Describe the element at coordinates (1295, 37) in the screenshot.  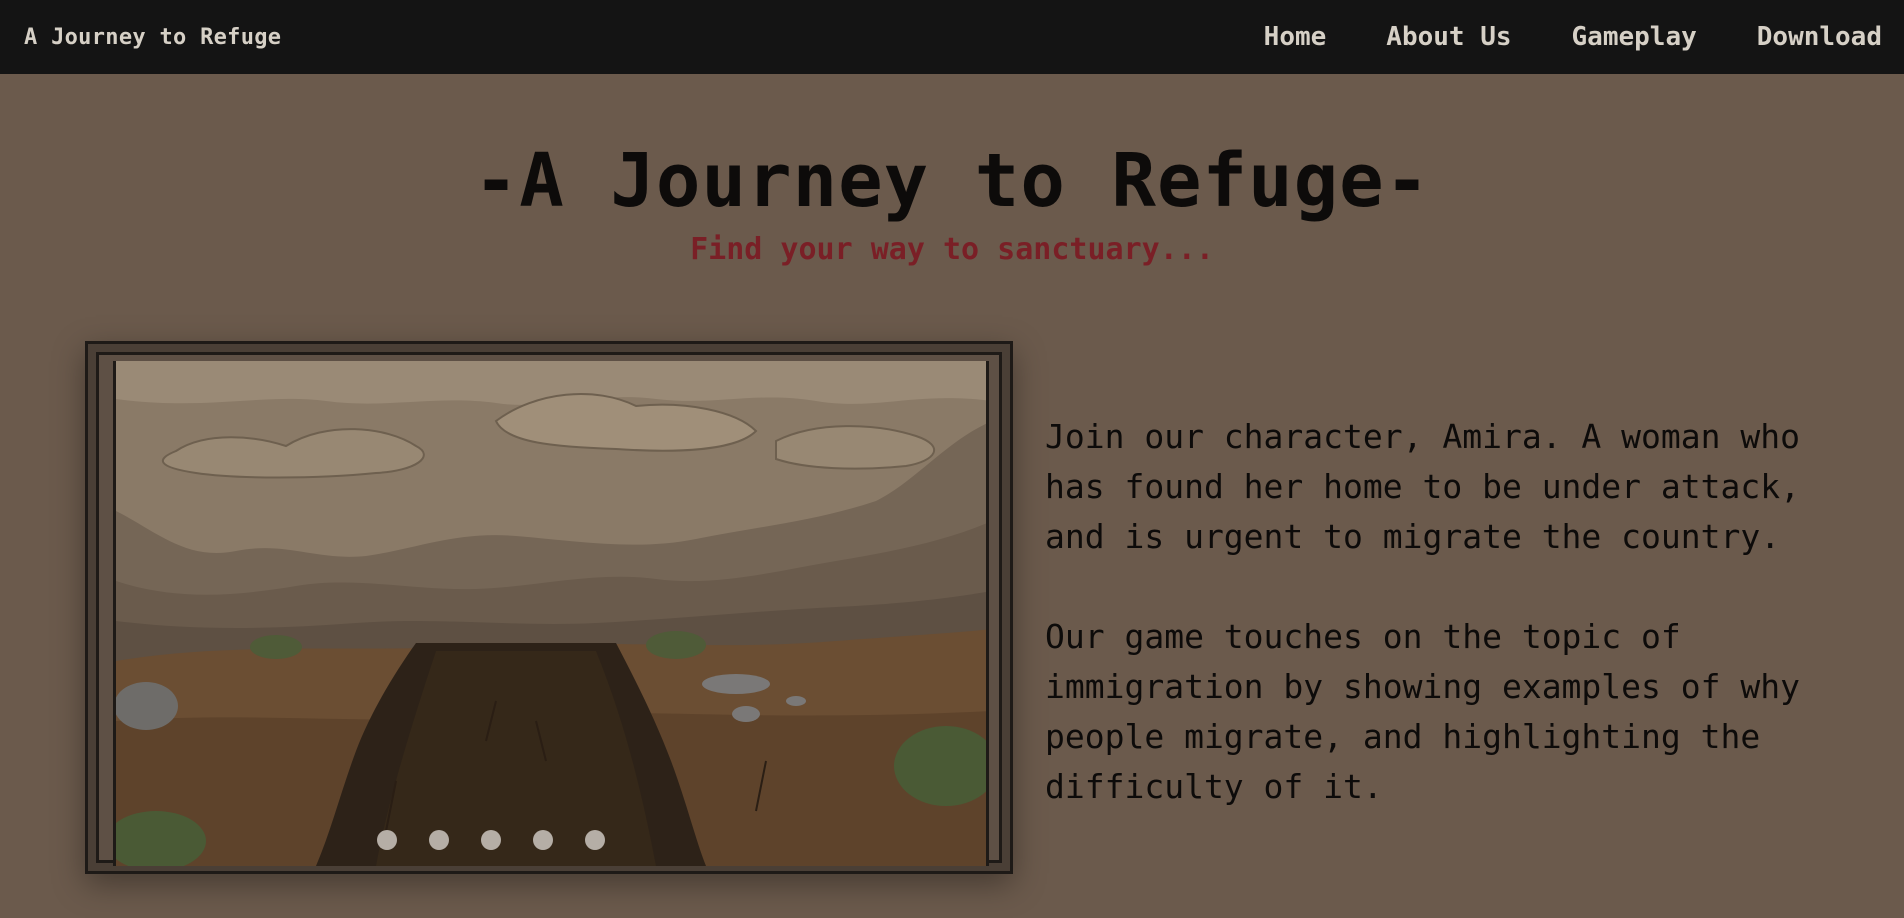
I see `nav-home-link: Home` at that location.